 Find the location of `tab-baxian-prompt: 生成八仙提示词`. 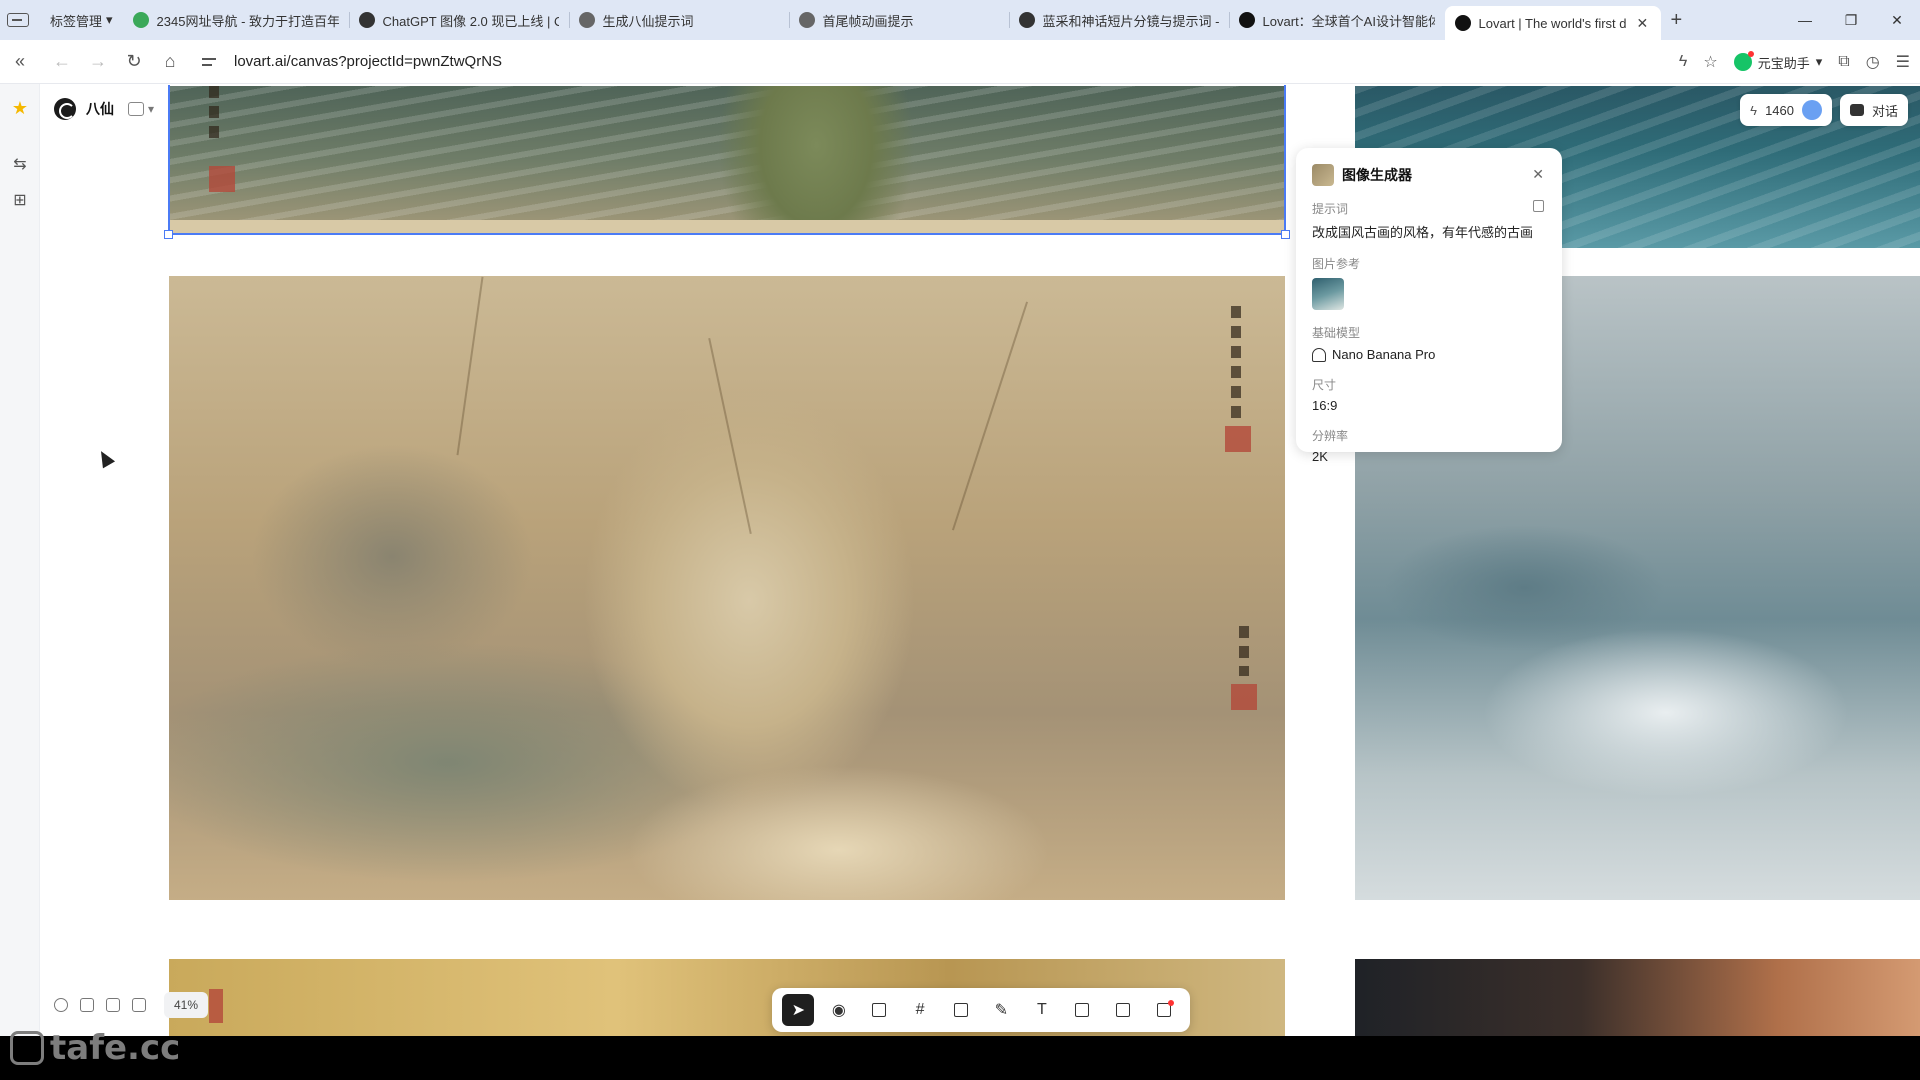

tab-baxian-prompt: 生成八仙提示词 is located at coordinates (678, 20).